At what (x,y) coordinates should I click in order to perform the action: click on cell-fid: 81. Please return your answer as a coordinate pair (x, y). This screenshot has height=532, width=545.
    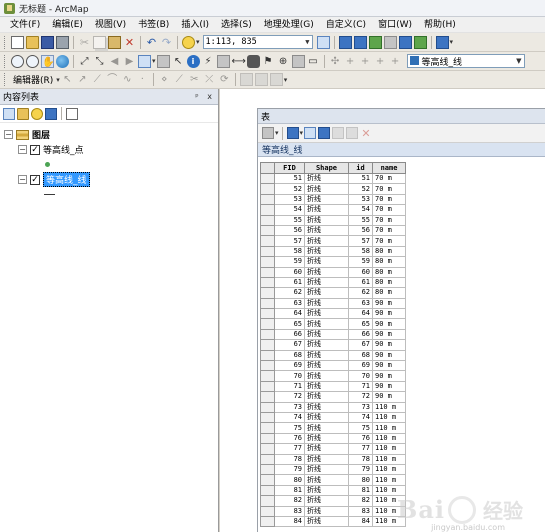
    Looking at the image, I should click on (289, 490).